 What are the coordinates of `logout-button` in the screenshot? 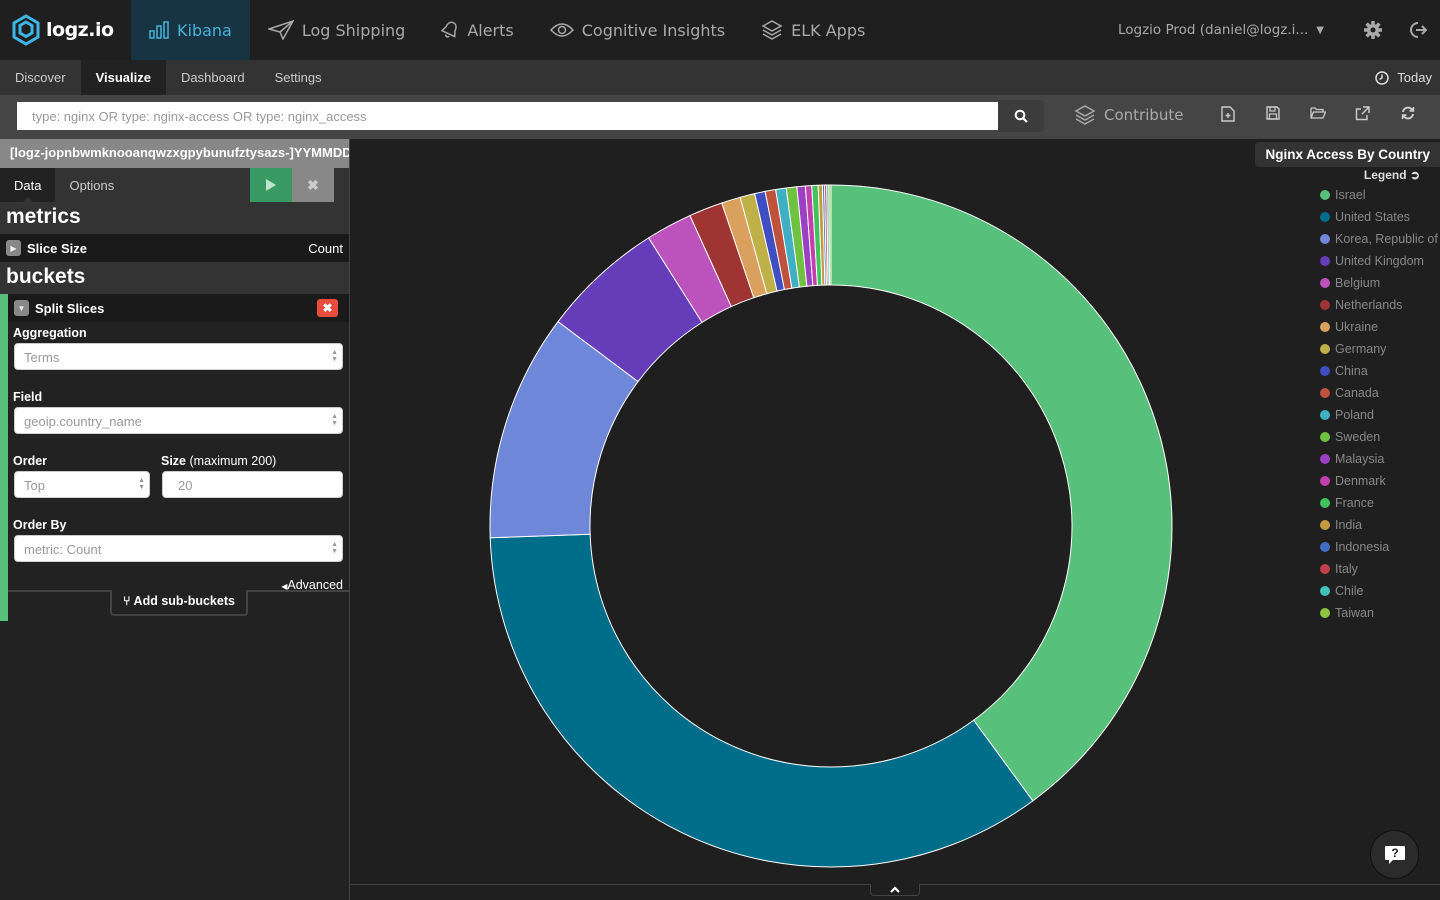 It's located at (1417, 30).